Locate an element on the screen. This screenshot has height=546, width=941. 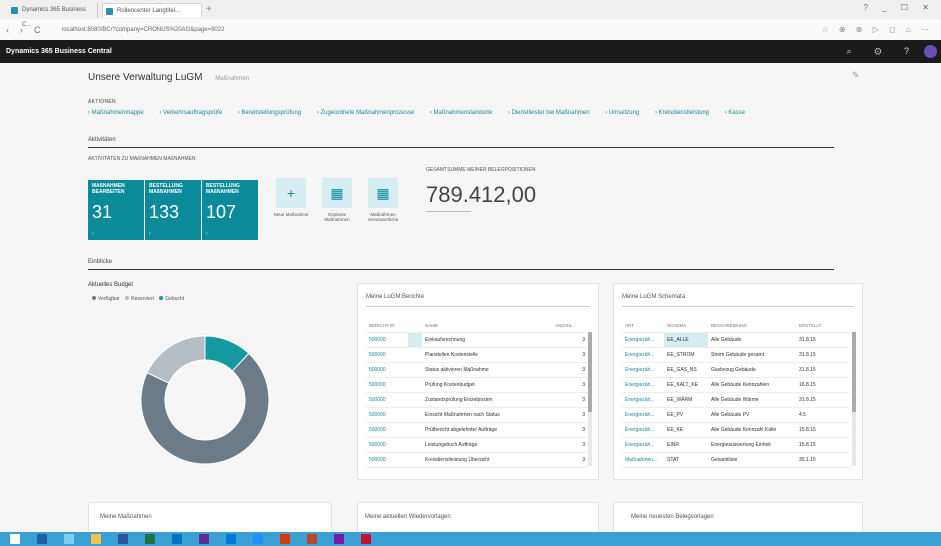
explorer-icon is located at coordinates (96, 539).